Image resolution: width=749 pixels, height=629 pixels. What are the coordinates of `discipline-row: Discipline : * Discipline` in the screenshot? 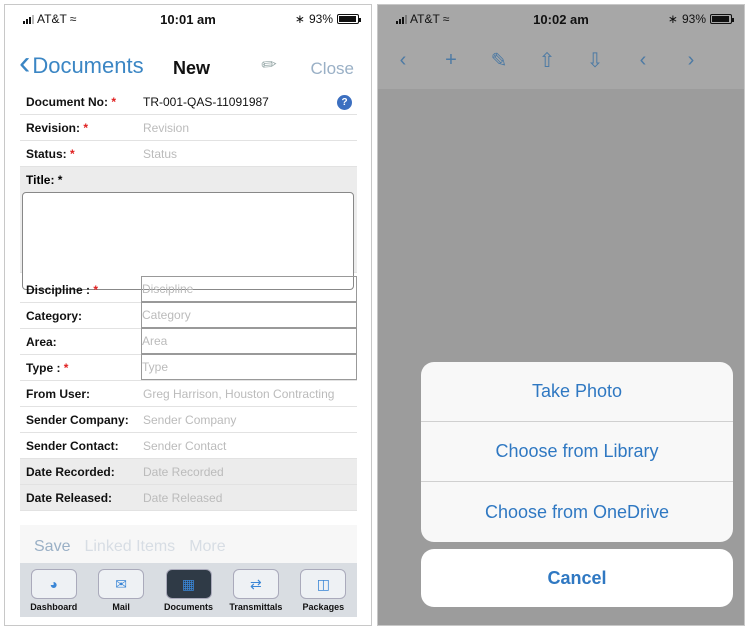 It's located at (188, 289).